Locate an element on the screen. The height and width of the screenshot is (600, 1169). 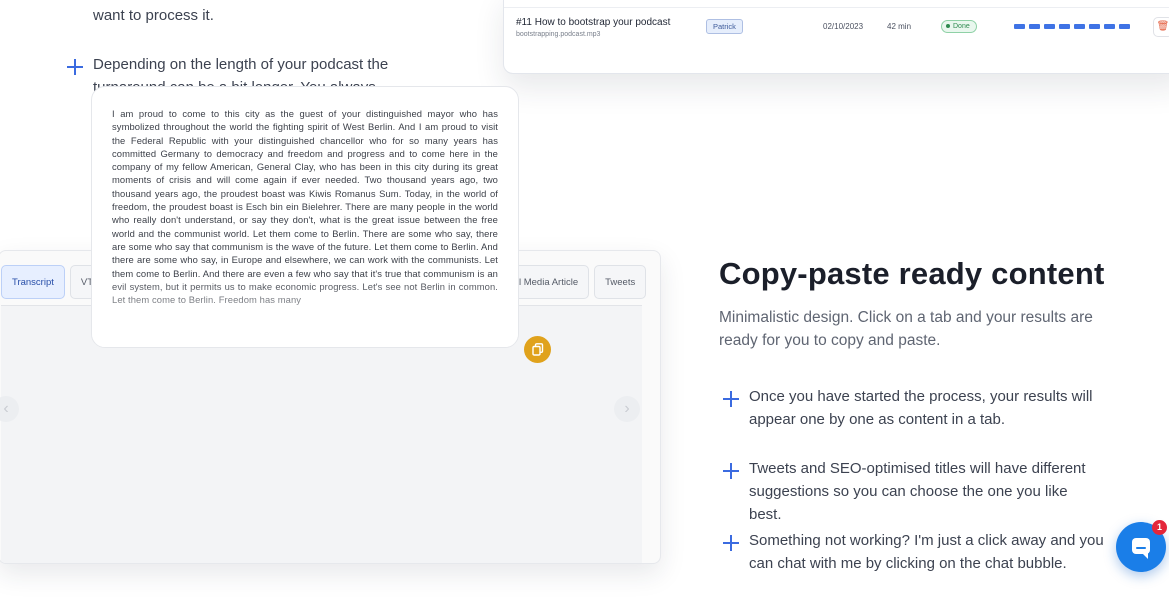
copy-icon is located at coordinates (537, 349).